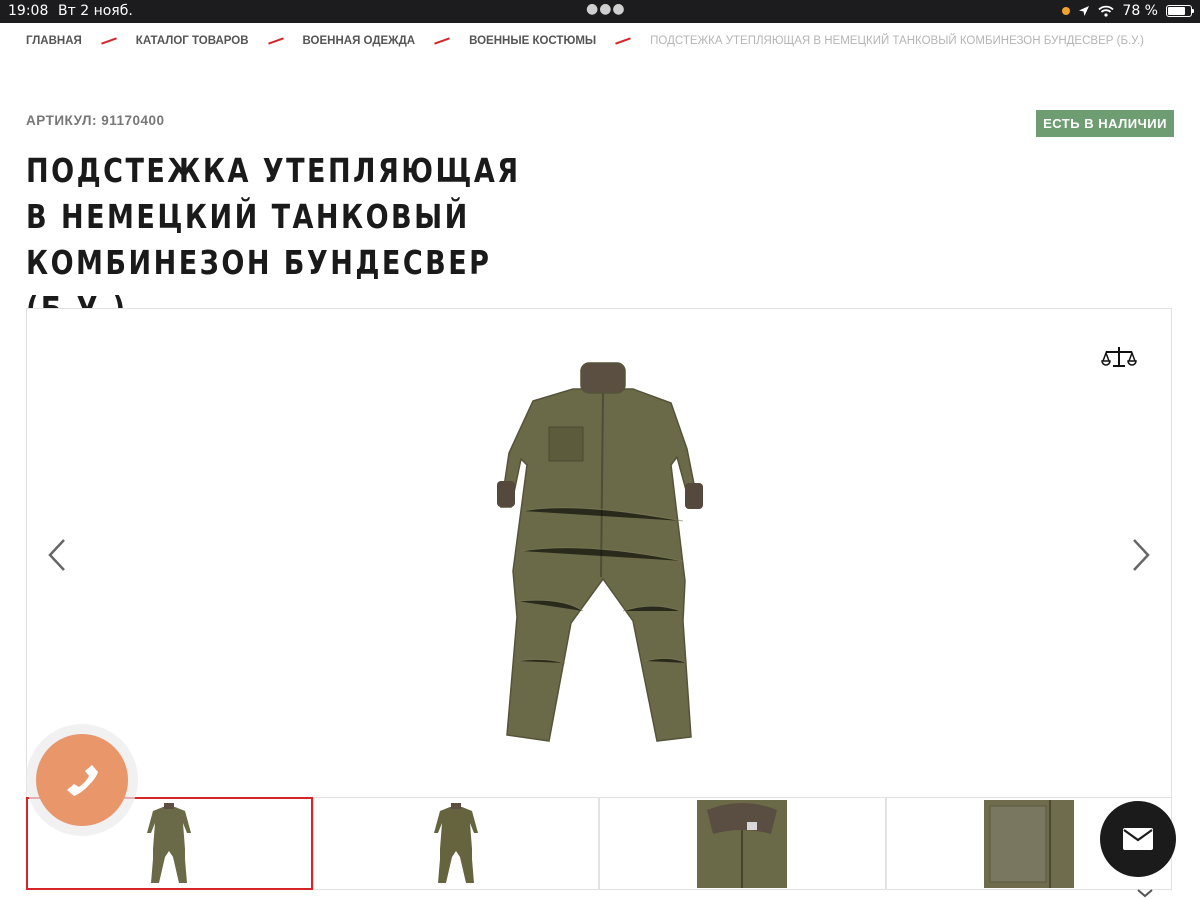 This screenshot has height=900, width=1200. Describe the element at coordinates (95, 11) in the screenshot. I see `status-date: Вт 2 нояб.` at that location.